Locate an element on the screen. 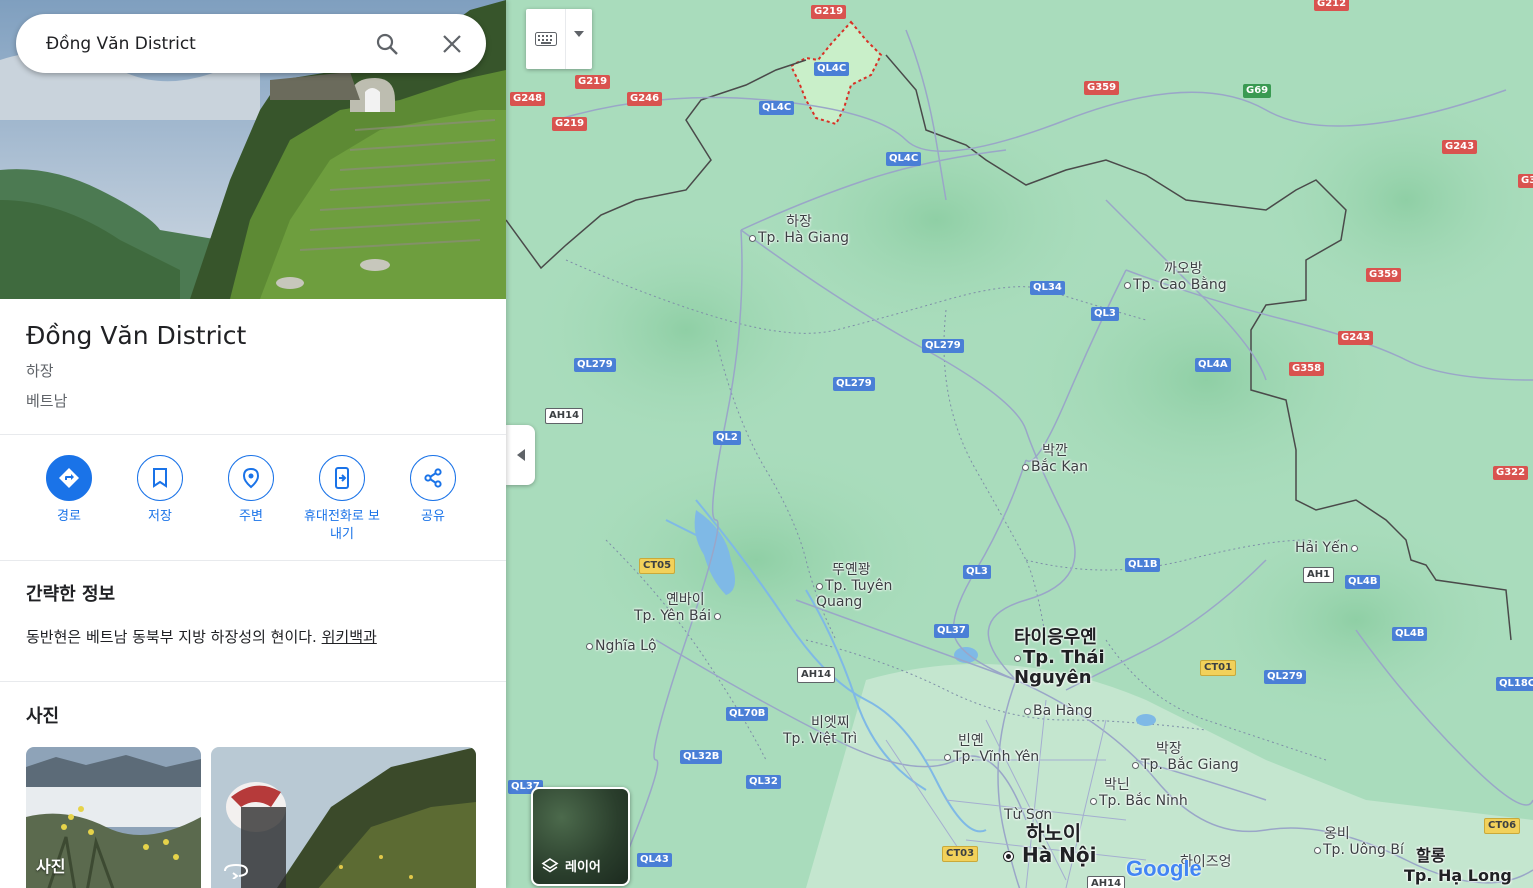 Image resolution: width=1533 pixels, height=888 pixels. place-ko: 하장 is located at coordinates (799, 222).